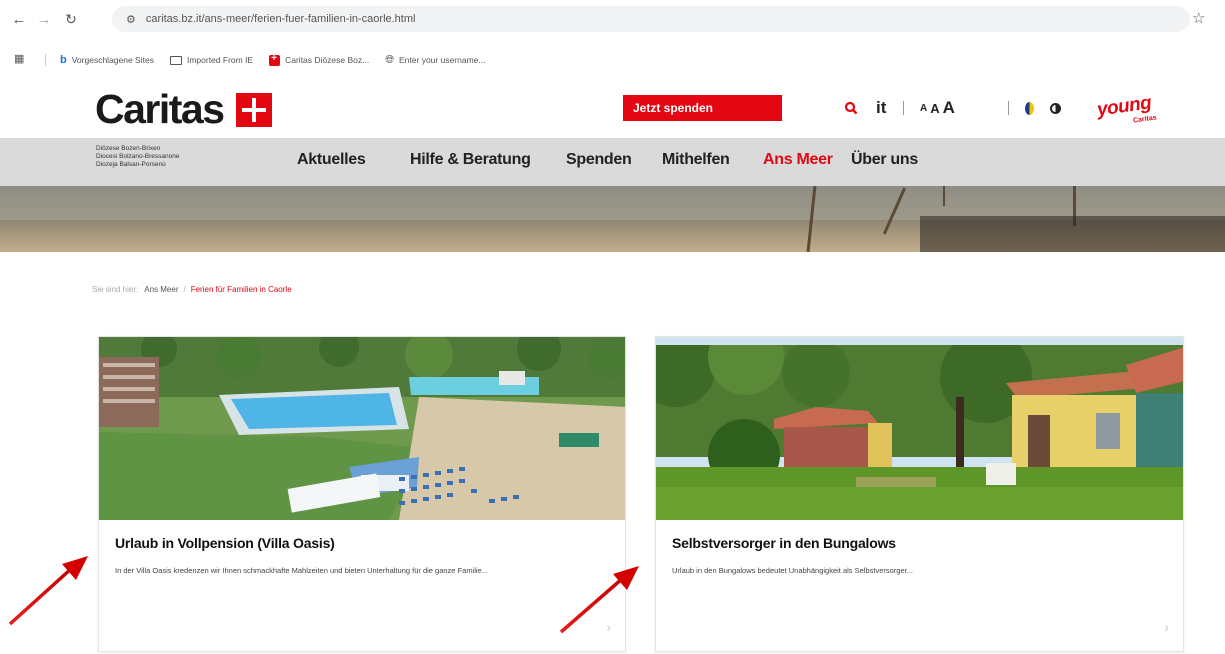 The width and height of the screenshot is (1225, 654). What do you see at coordinates (1135, 110) in the screenshot?
I see `young-caritas-logo: young Caritas` at bounding box center [1135, 110].